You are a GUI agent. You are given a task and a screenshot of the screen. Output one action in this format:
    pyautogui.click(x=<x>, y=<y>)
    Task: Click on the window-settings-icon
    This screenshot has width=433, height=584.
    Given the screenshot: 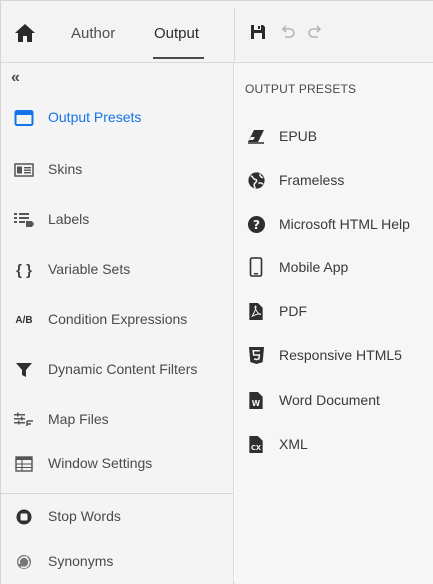 What is the action you would take?
    pyautogui.click(x=24, y=464)
    